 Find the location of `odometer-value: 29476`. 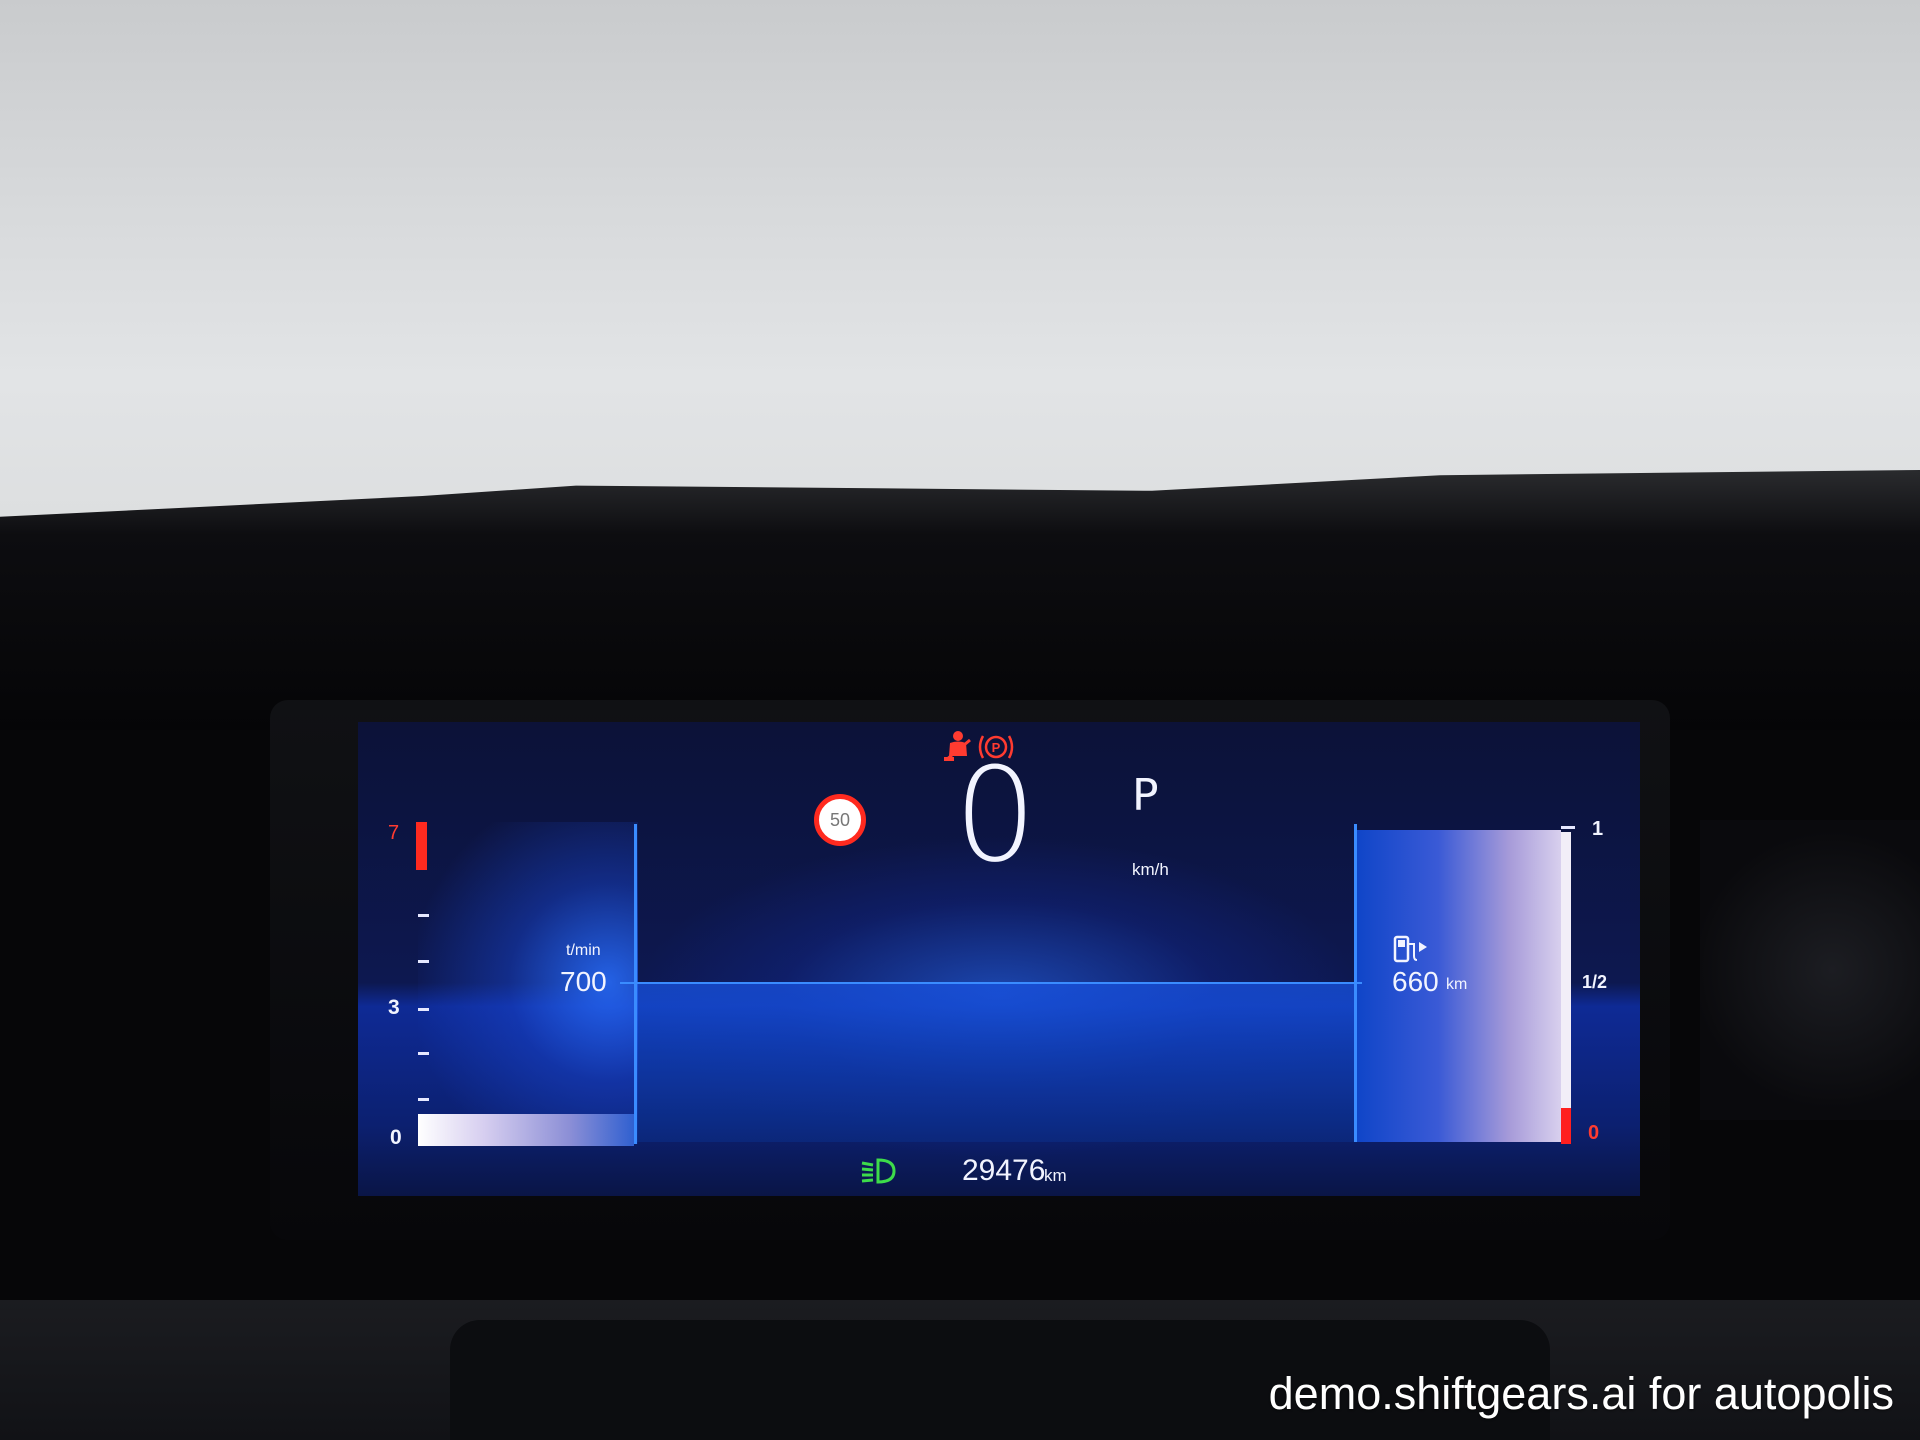

odometer-value: 29476 is located at coordinates (1004, 1170).